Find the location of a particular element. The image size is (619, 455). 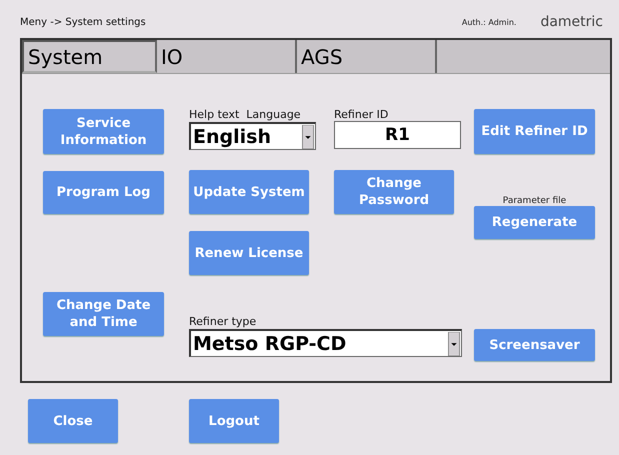

help-language-label: Help text Language is located at coordinates (245, 115).